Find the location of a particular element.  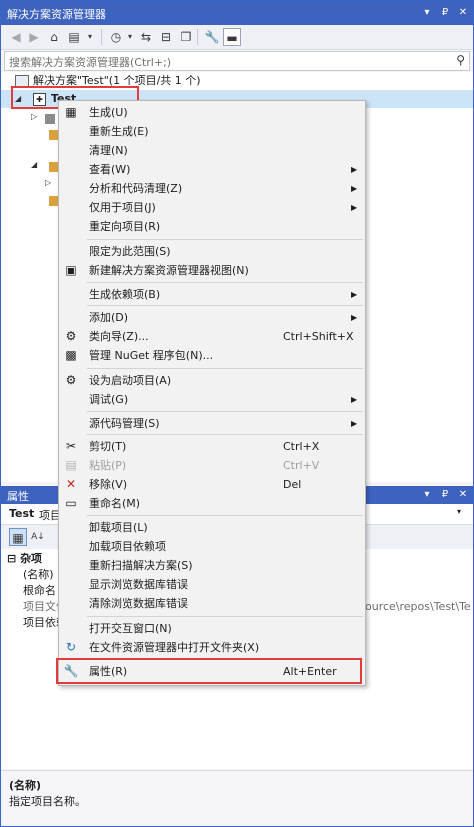

menu-item: 重新扫描解决方案(S) is located at coordinates (212, 565).